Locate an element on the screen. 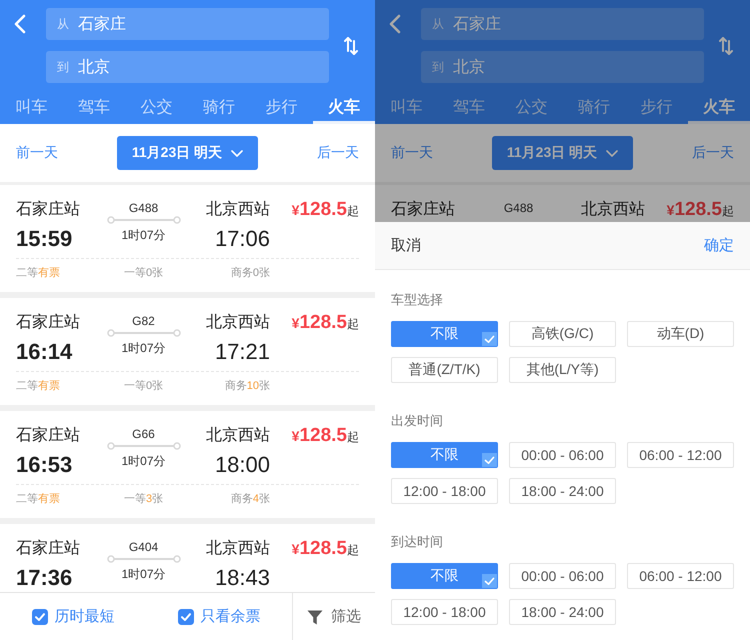 The height and width of the screenshot is (640, 750). section-title: 到达时间 is located at coordinates (417, 542).